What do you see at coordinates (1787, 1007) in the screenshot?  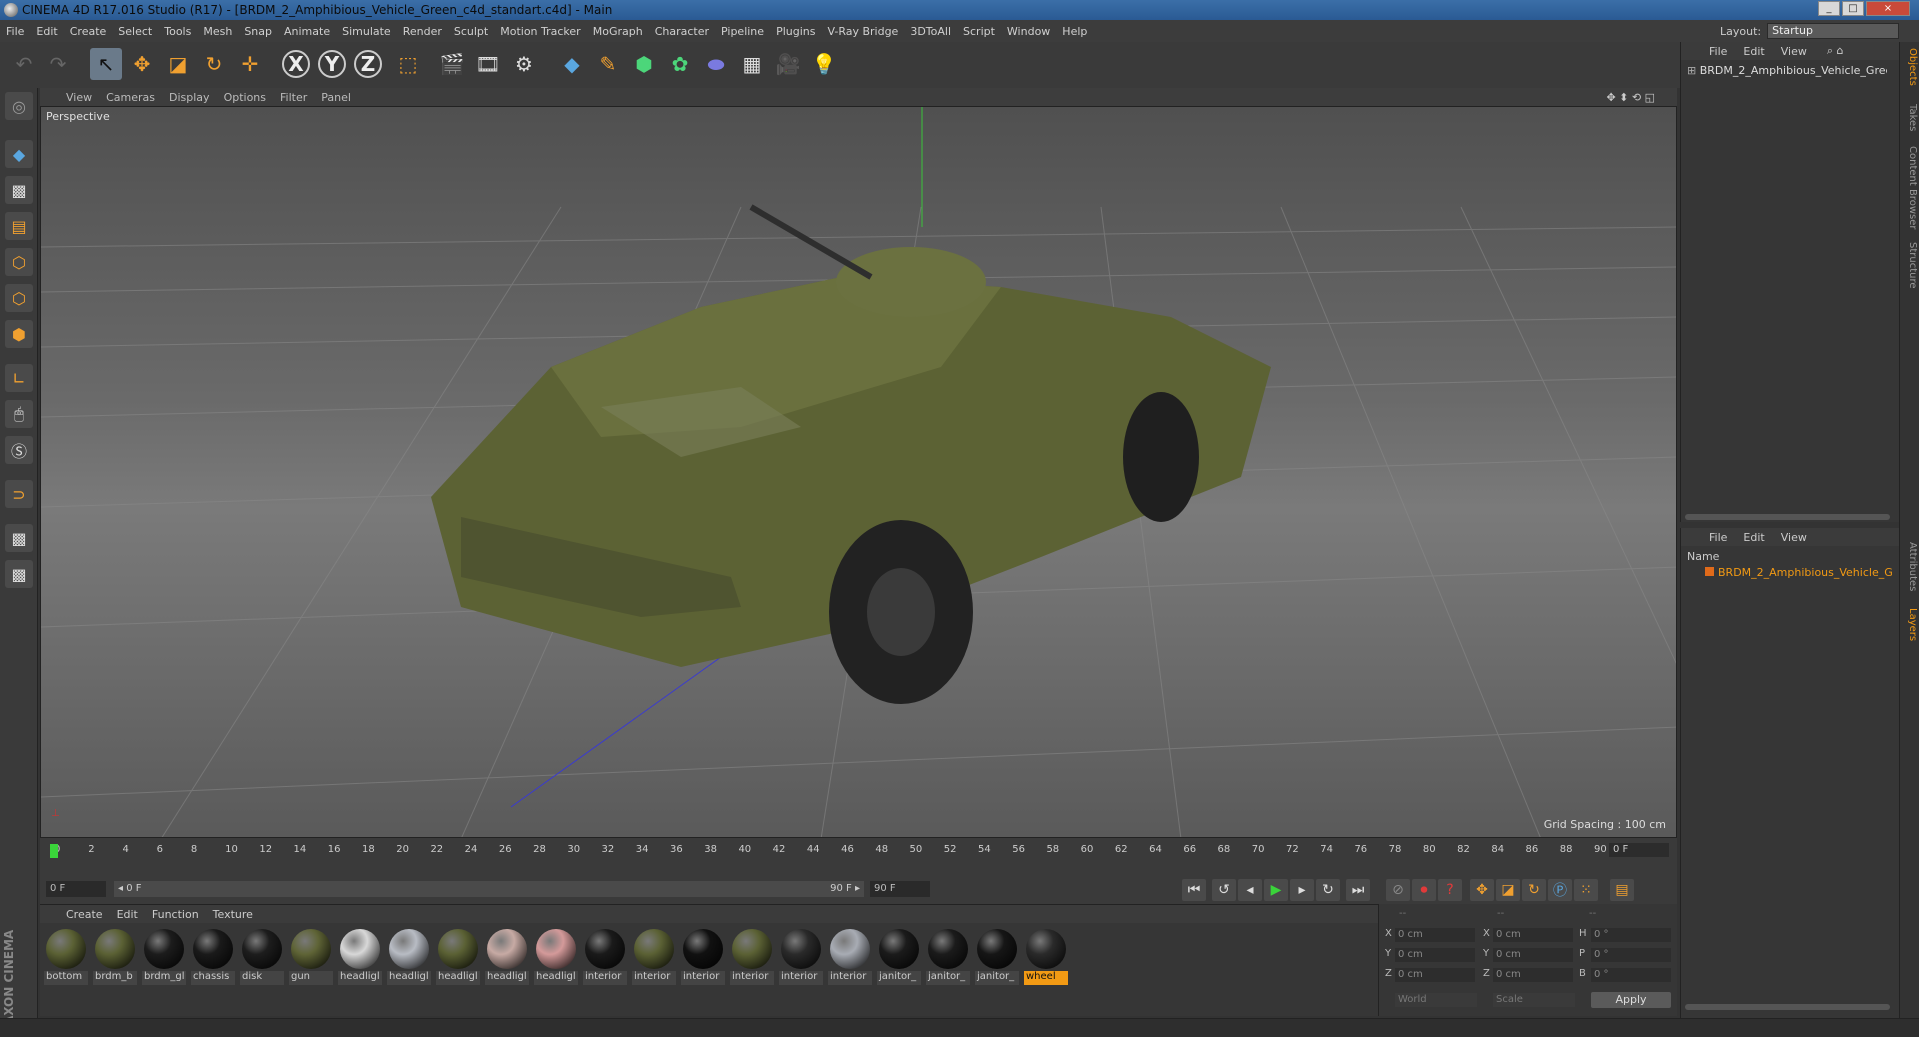 I see `lm-horizontal-scrollbar` at bounding box center [1787, 1007].